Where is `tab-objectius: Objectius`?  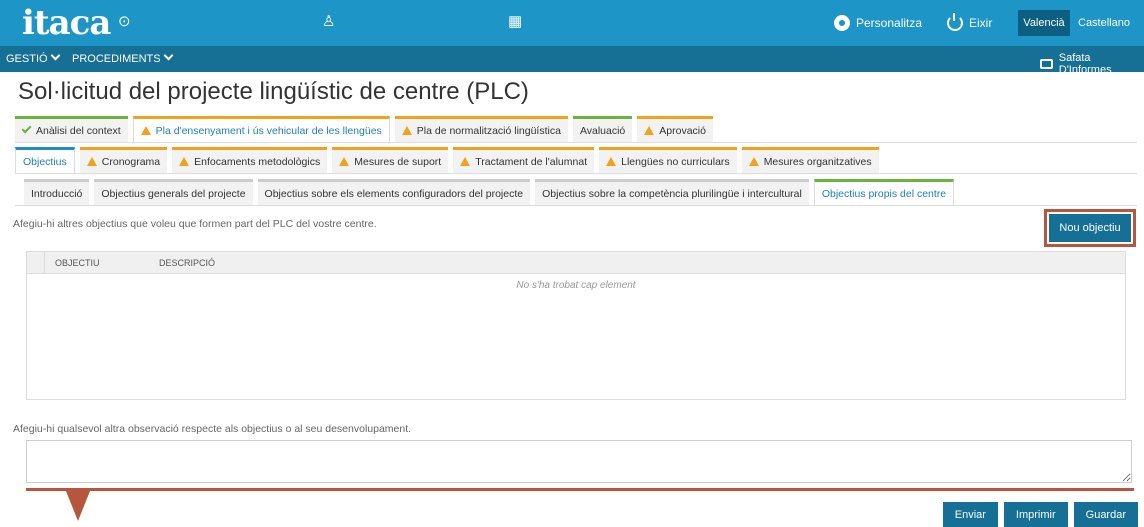
tab-objectius: Objectius is located at coordinates (45, 160).